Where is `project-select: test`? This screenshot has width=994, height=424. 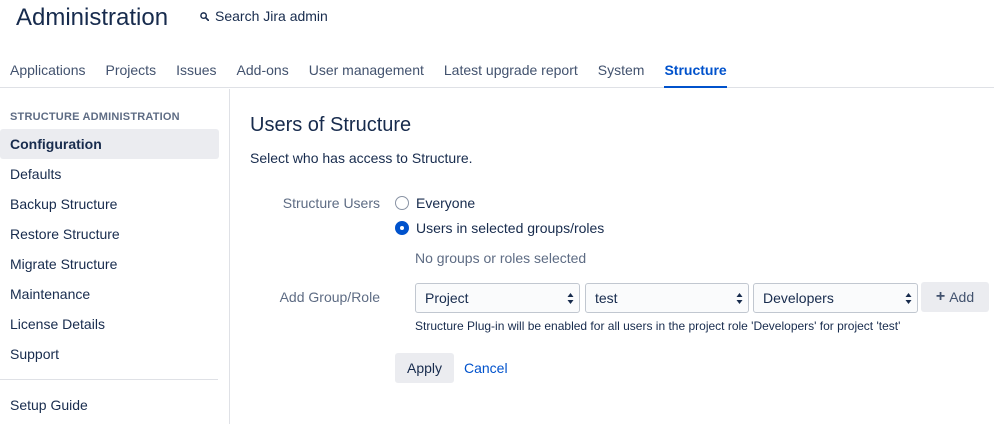
project-select: test is located at coordinates (667, 298).